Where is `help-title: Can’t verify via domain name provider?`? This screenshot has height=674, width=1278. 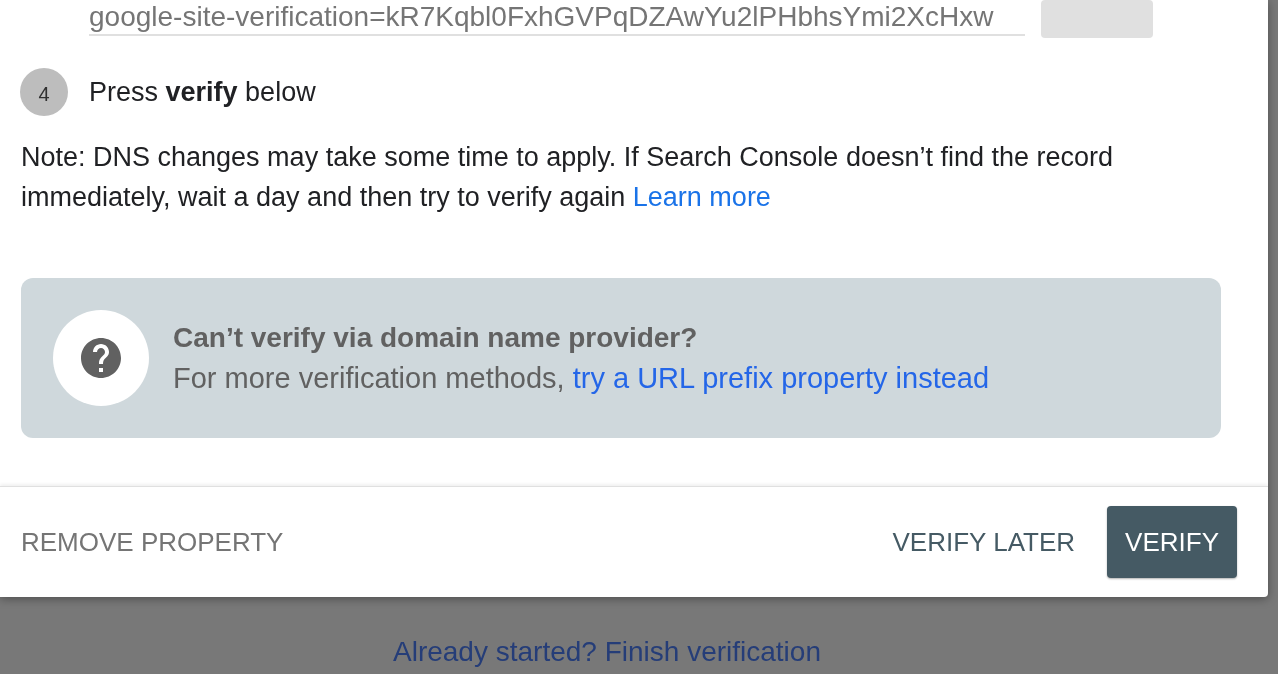
help-title: Can’t verify via domain name provider? is located at coordinates (436, 338).